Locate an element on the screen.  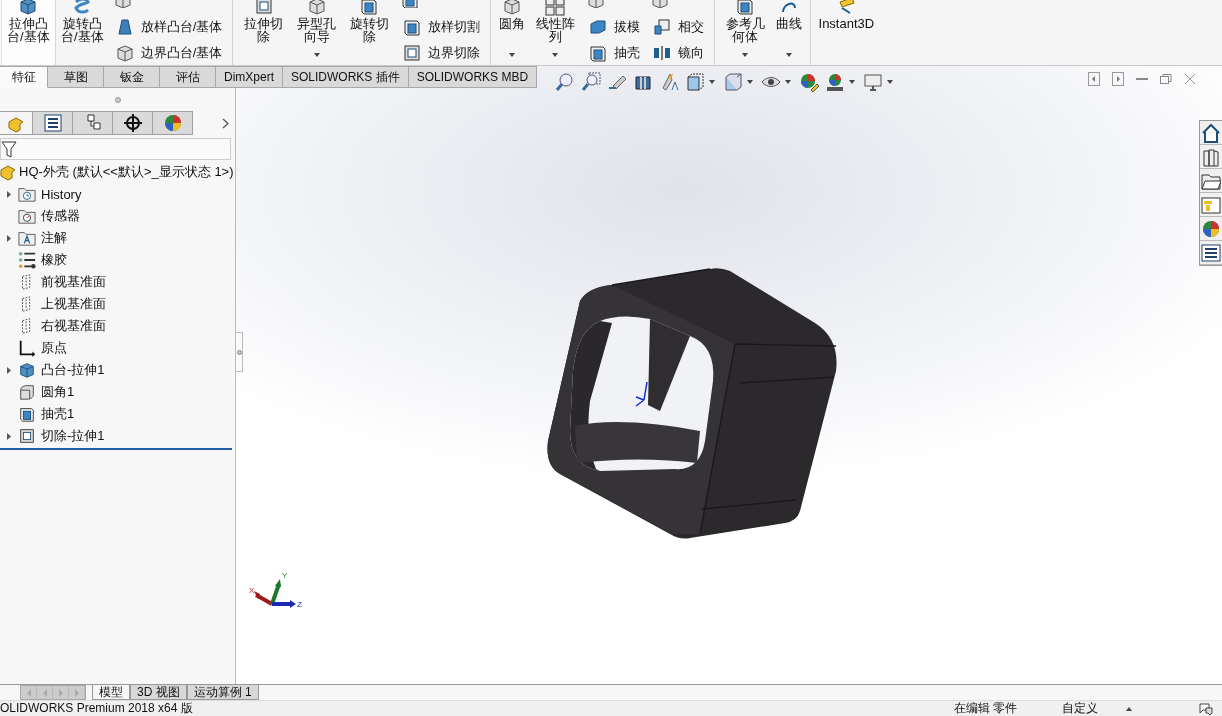
status-text: OLIDWORKS Premium 2018 x64 版 is located at coordinates (96, 708).